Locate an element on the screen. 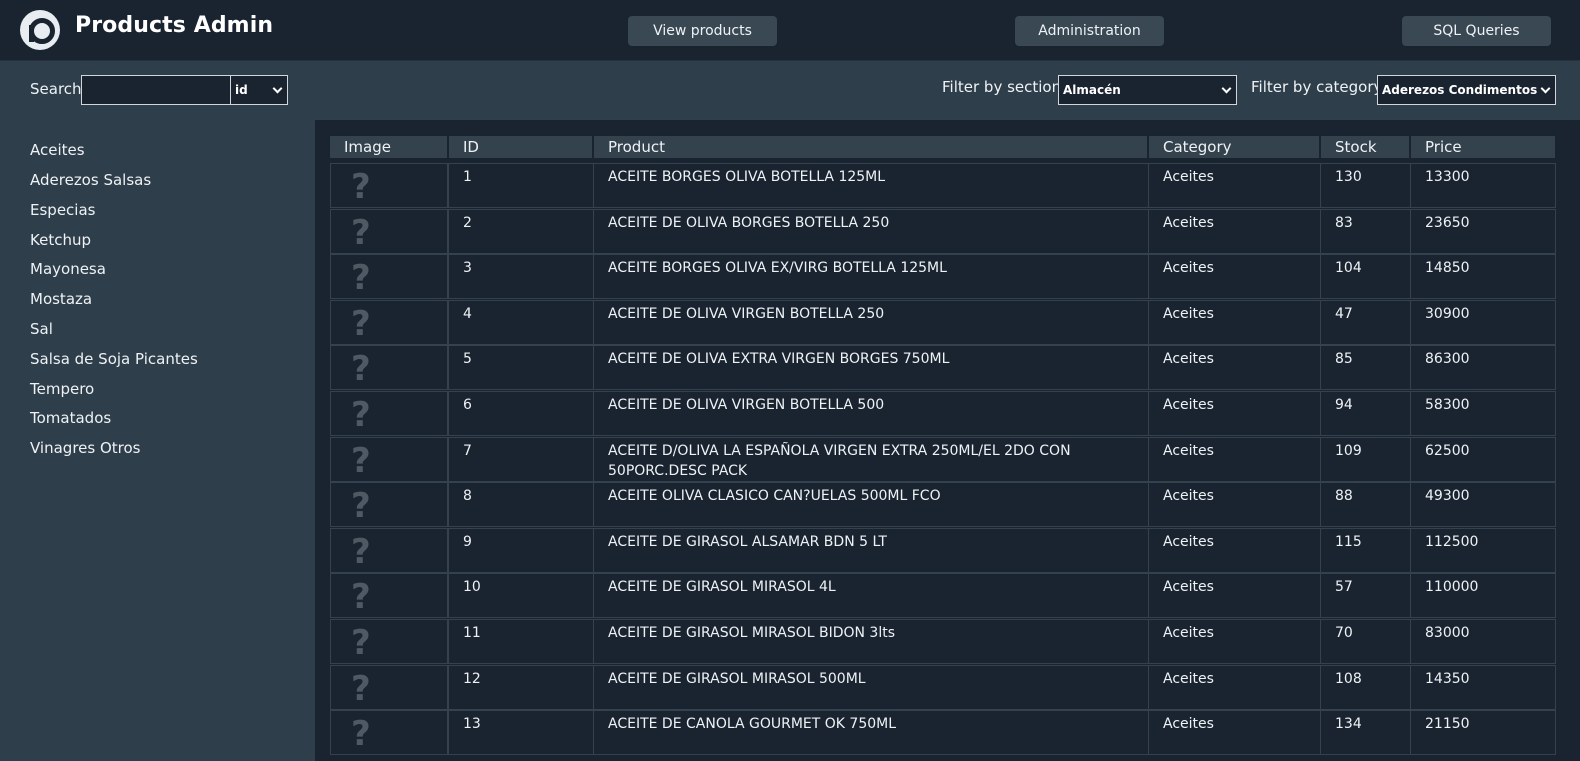  cell-id: 9 is located at coordinates (521, 550).